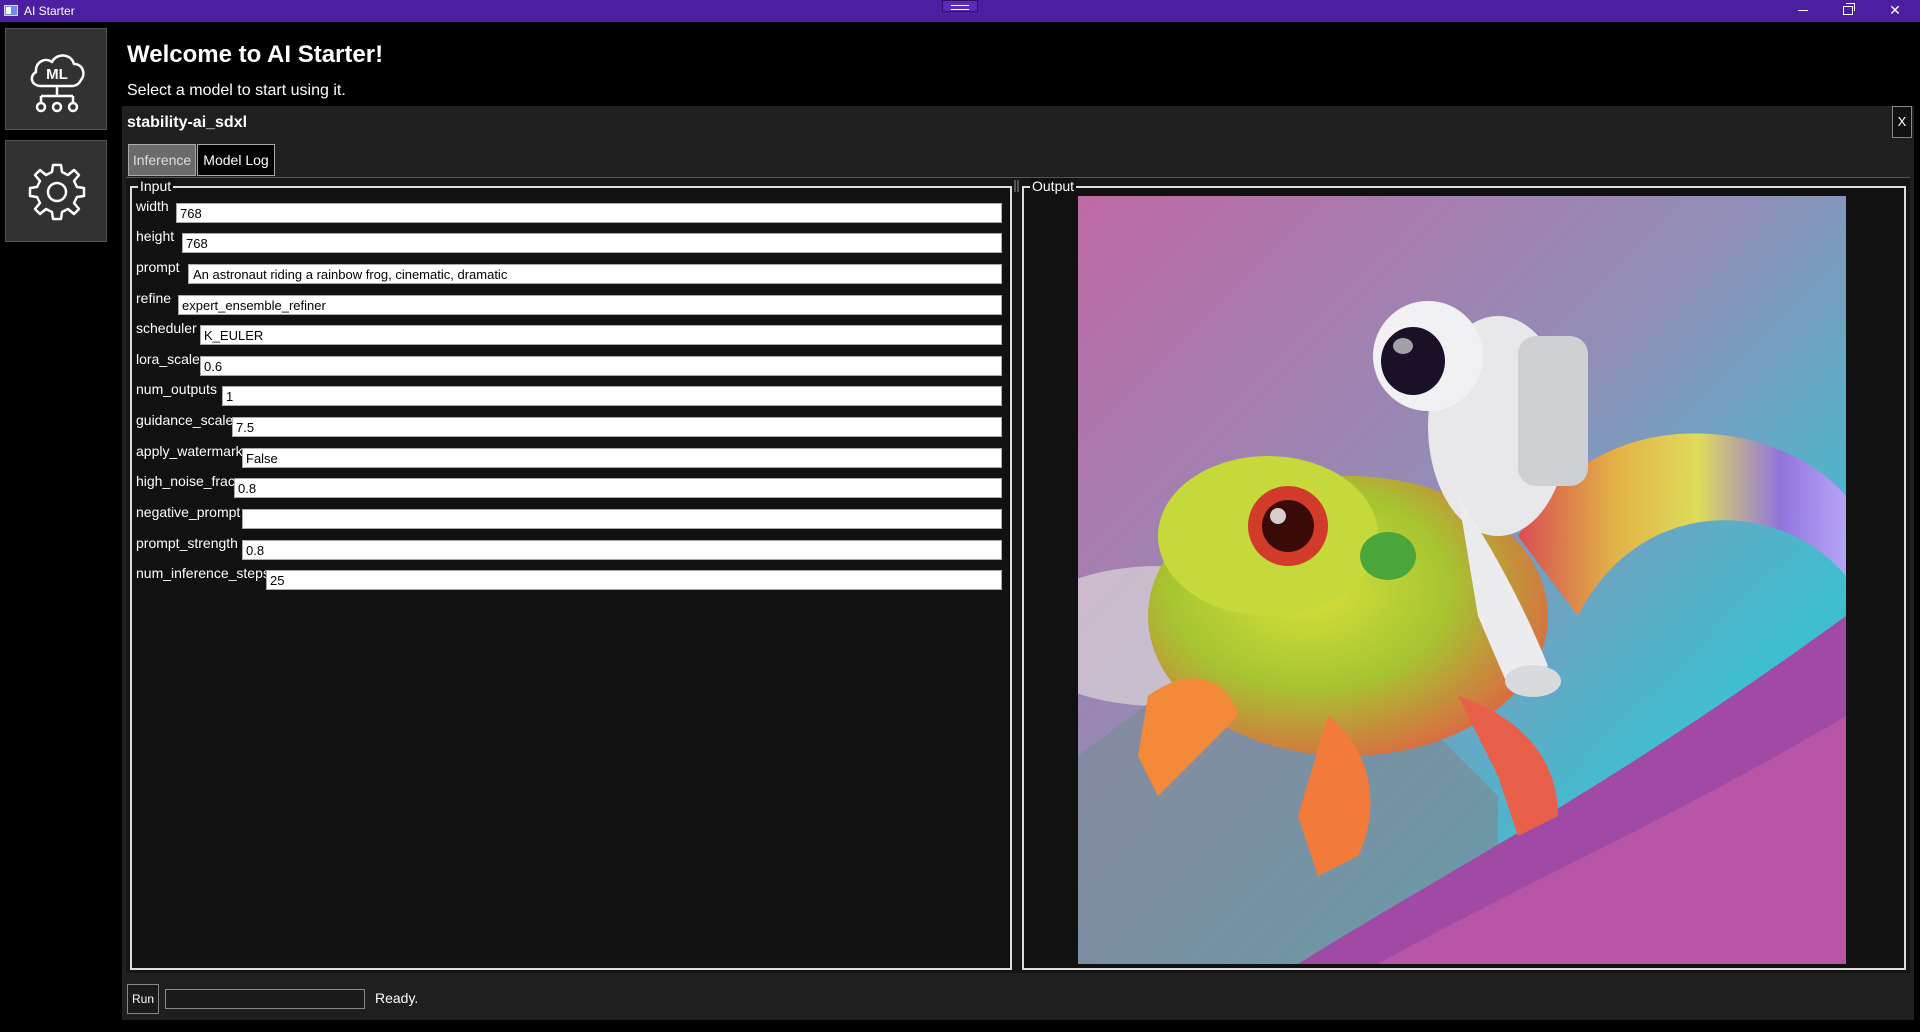  Describe the element at coordinates (236, 90) in the screenshot. I see `page-subtitle: Select a model to start using it.` at that location.